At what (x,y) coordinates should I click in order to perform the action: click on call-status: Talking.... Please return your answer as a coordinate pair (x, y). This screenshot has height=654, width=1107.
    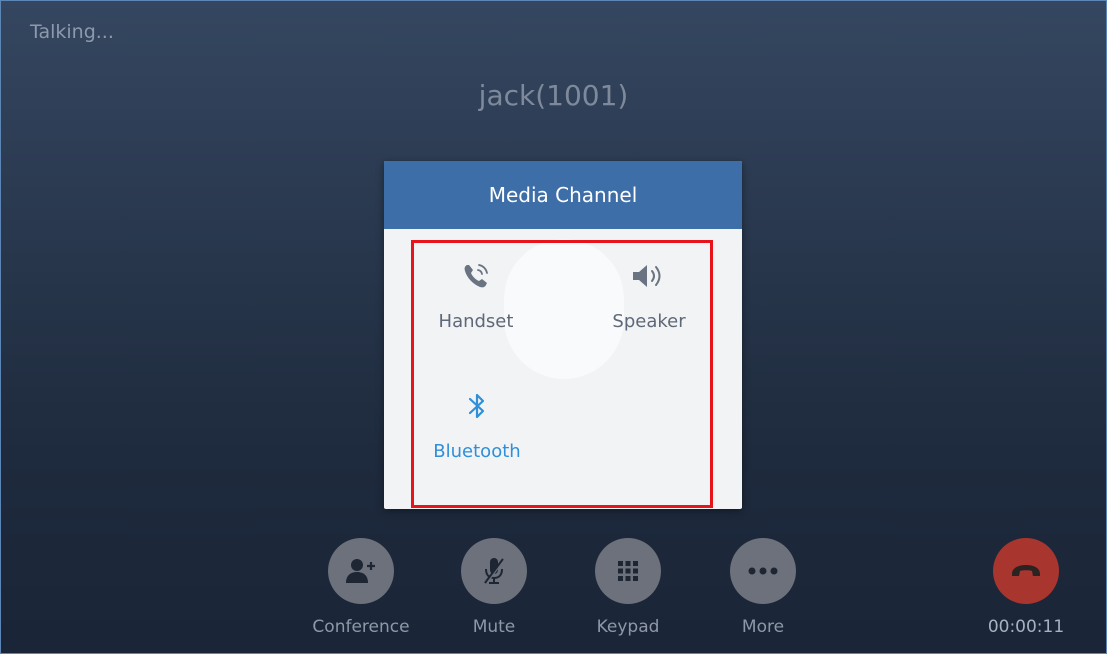
    Looking at the image, I should click on (72, 32).